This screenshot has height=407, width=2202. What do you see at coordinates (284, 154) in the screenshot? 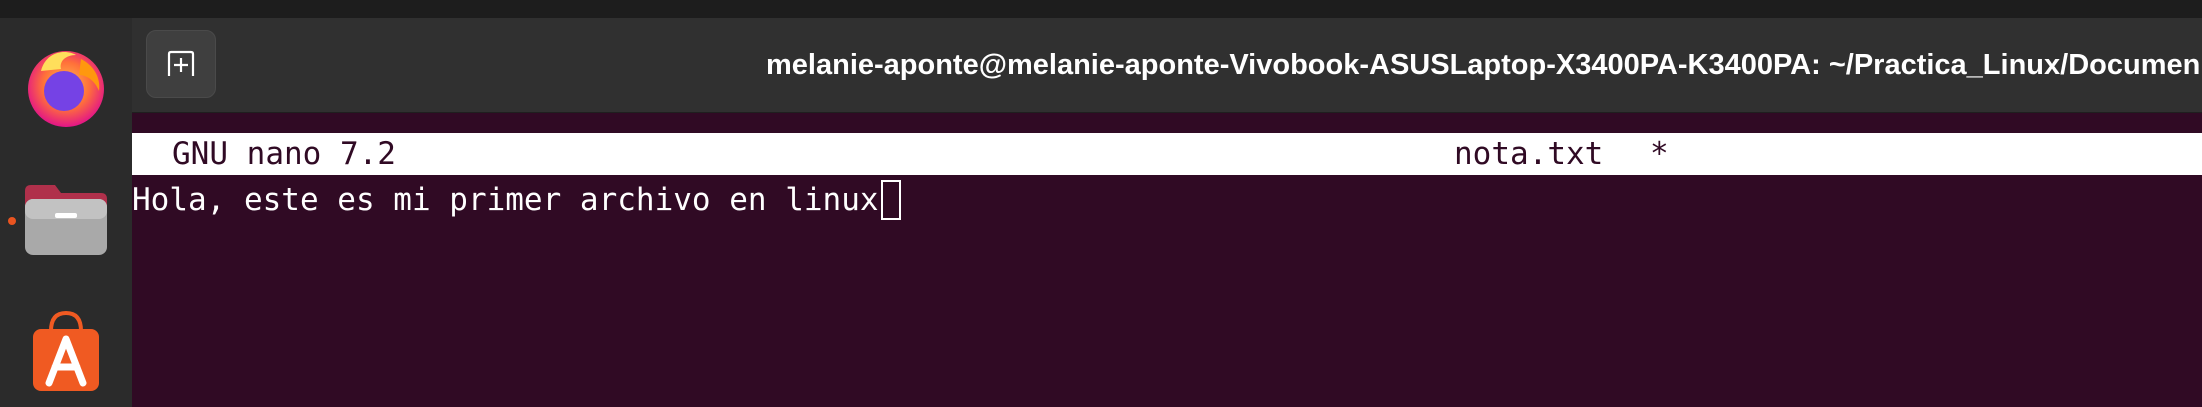
I see `nano-version: GNU nano 7.2` at bounding box center [284, 154].